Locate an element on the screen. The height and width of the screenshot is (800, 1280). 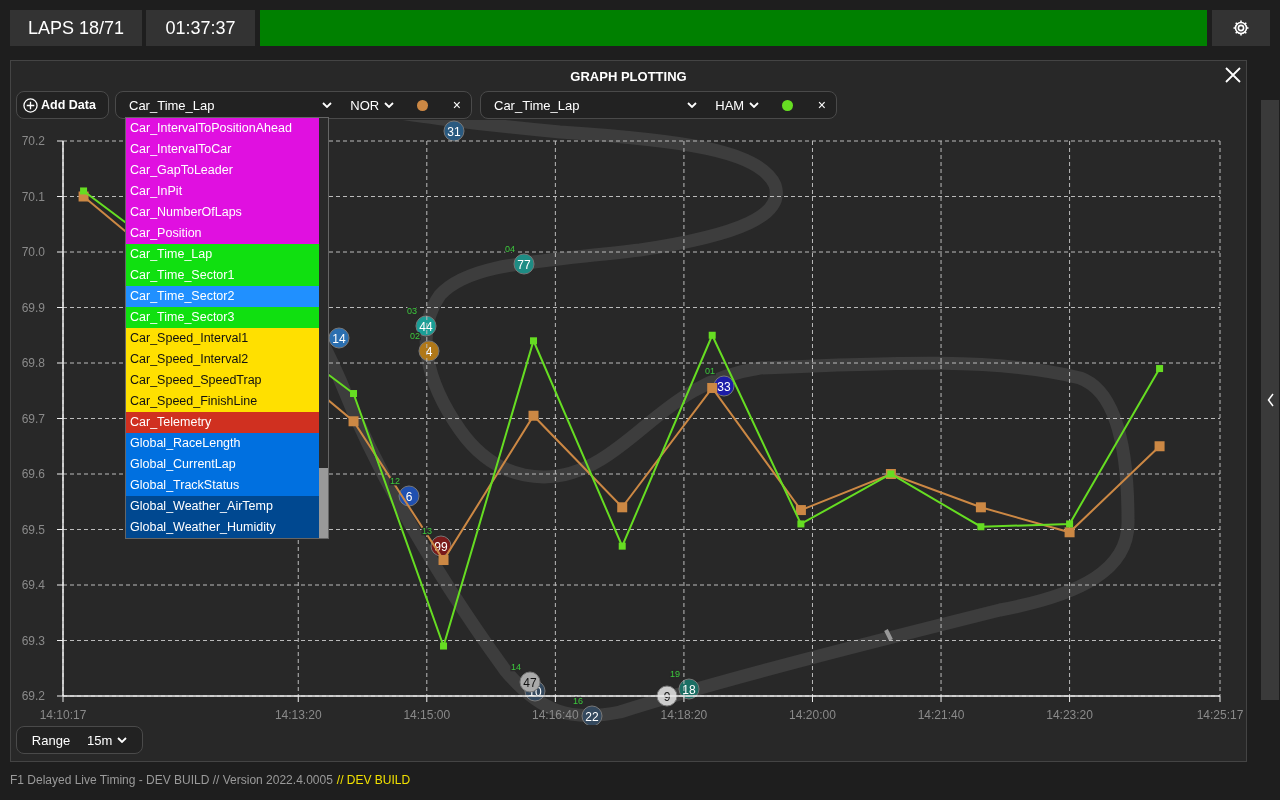
footer-text: F1 Delayed Live Timing - DEV BUILD // Version 2022.4.0005 is located at coordinates (171, 780).